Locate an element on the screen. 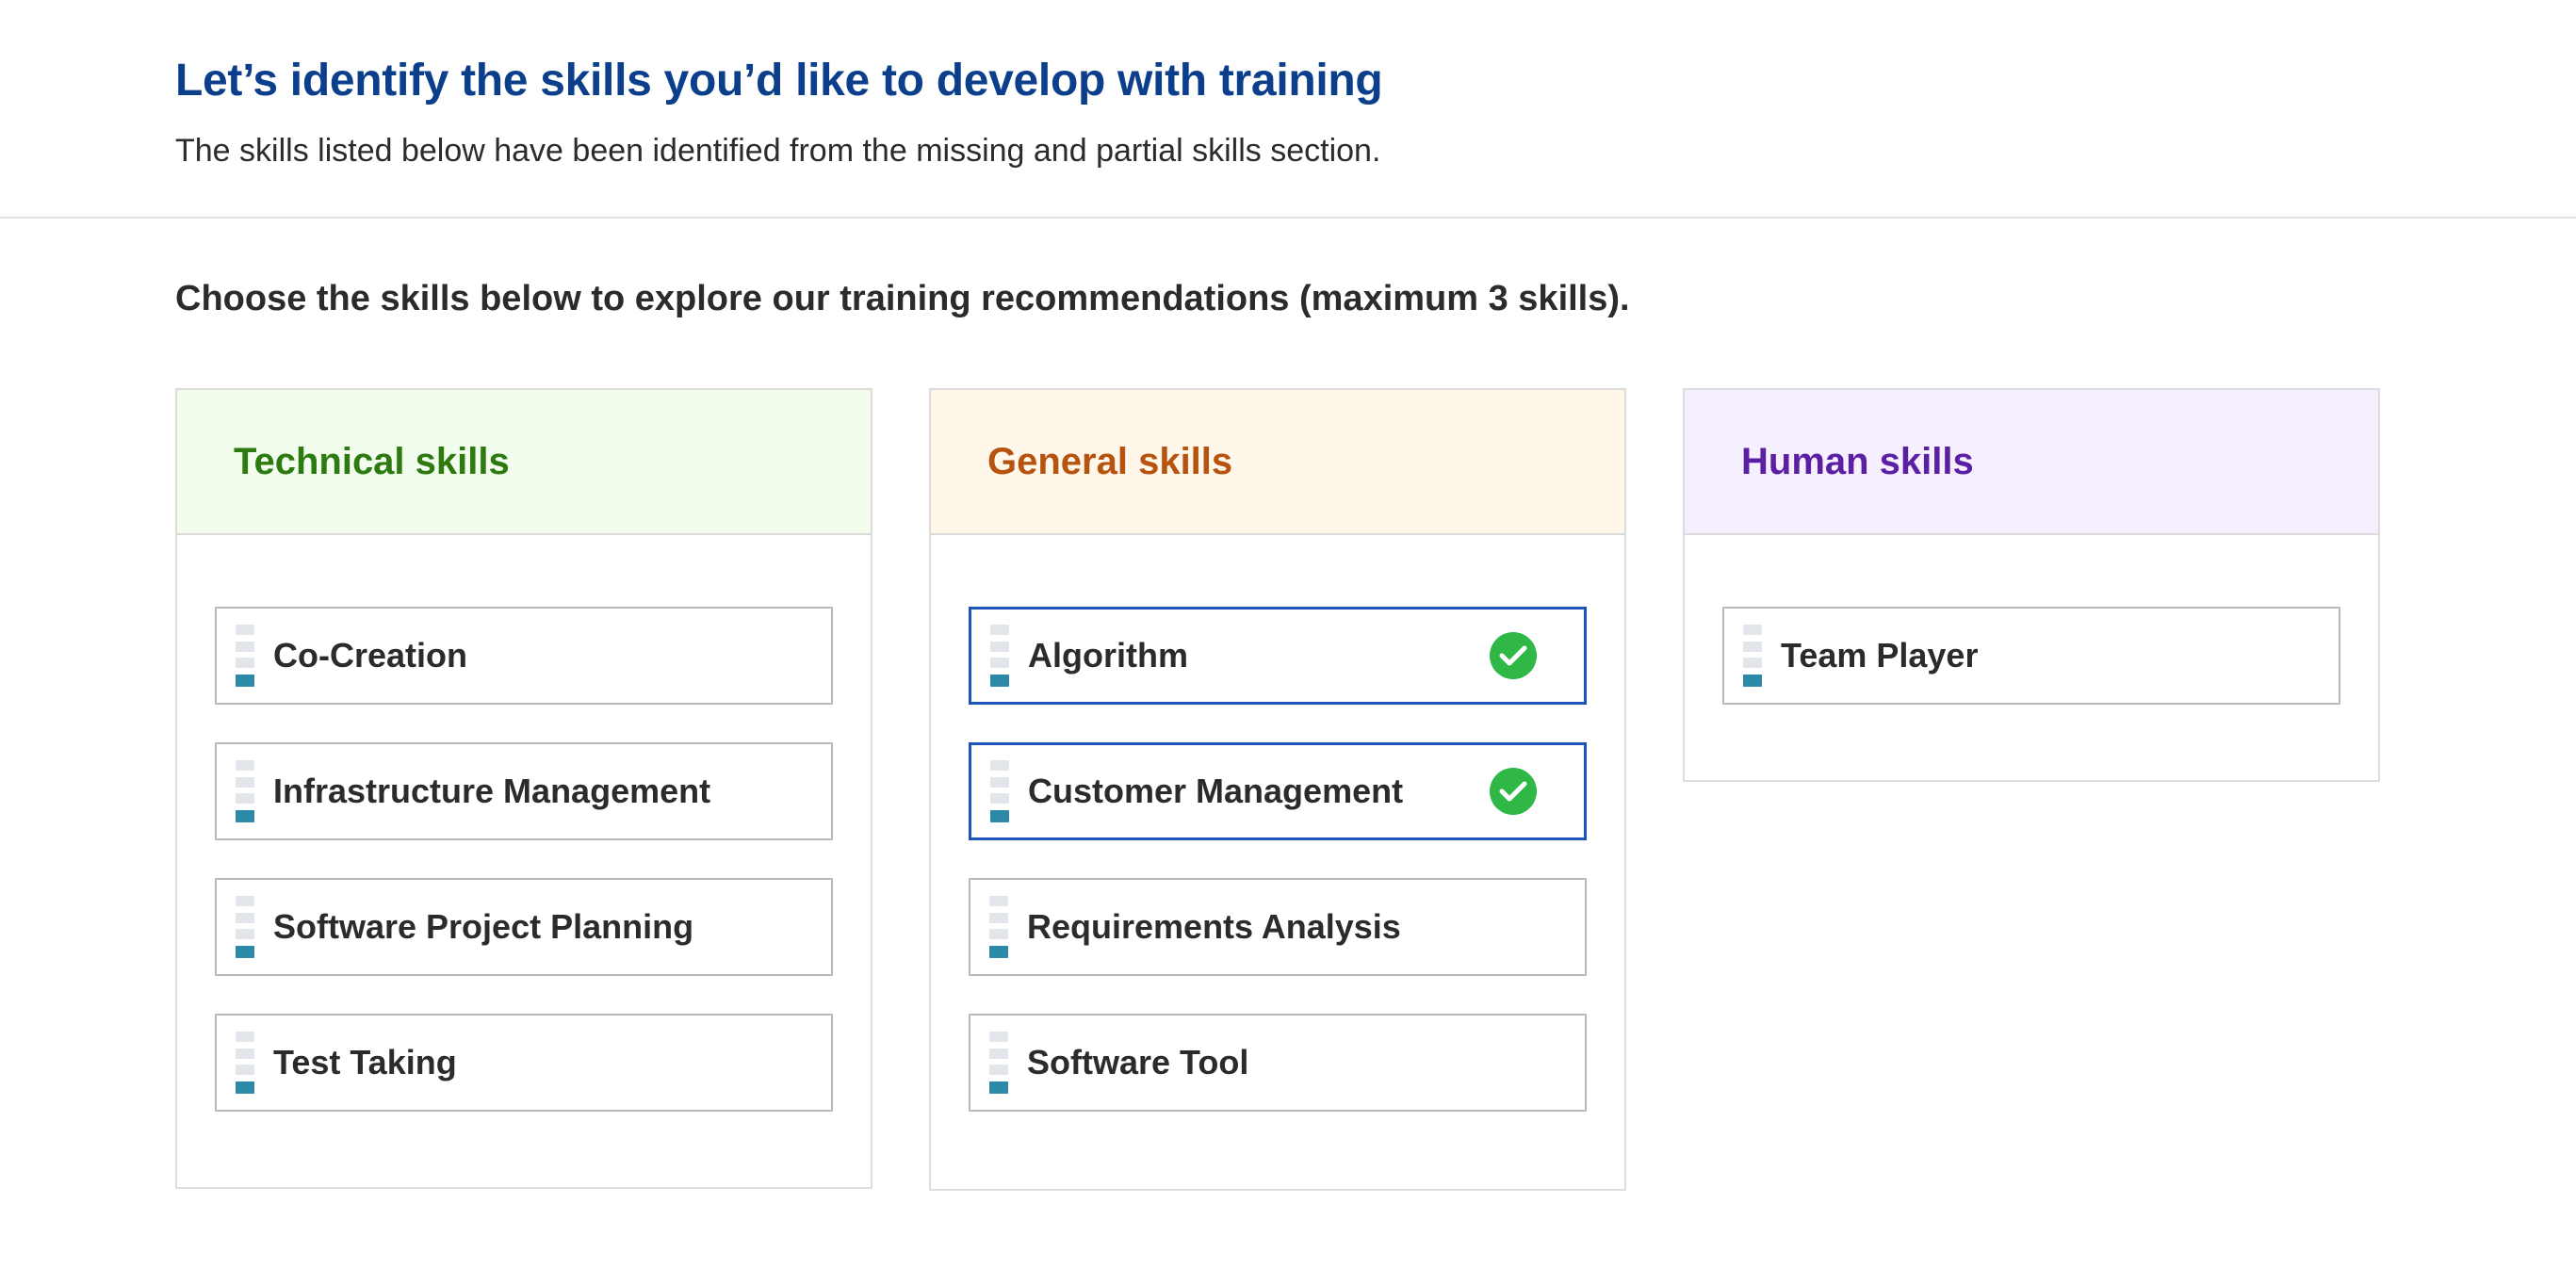 This screenshot has width=2576, height=1268. skill-team-player: Team Player is located at coordinates (2031, 656).